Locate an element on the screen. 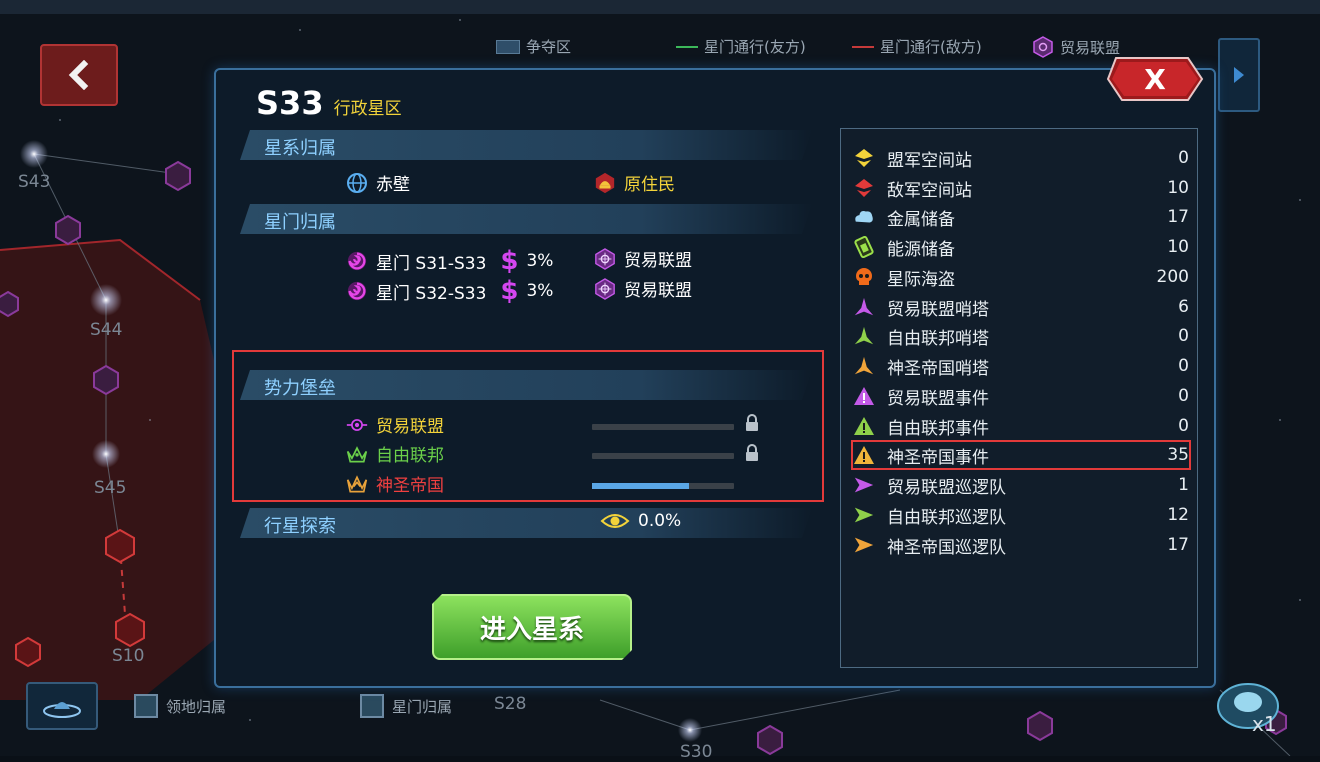 The width and height of the screenshot is (1320, 762). station-button is located at coordinates (62, 706).